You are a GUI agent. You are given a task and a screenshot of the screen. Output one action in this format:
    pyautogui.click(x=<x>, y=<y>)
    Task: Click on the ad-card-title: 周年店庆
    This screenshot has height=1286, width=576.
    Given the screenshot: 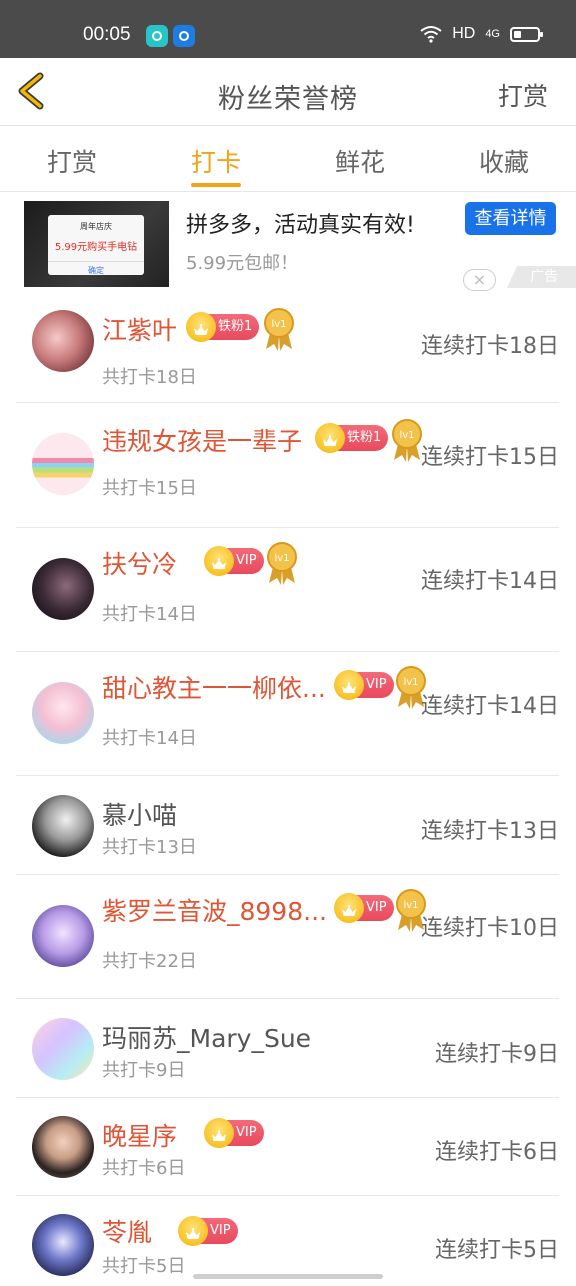 What is the action you would take?
    pyautogui.click(x=96, y=226)
    